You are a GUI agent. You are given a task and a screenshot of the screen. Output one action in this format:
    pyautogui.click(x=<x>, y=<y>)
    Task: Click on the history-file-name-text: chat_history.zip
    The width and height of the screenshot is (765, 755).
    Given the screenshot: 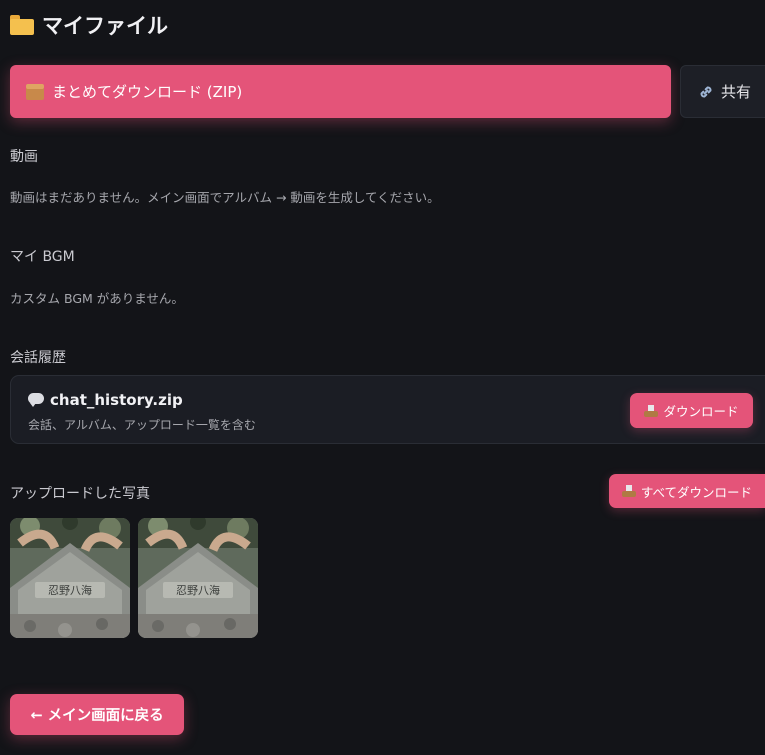 What is the action you would take?
    pyautogui.click(x=116, y=400)
    